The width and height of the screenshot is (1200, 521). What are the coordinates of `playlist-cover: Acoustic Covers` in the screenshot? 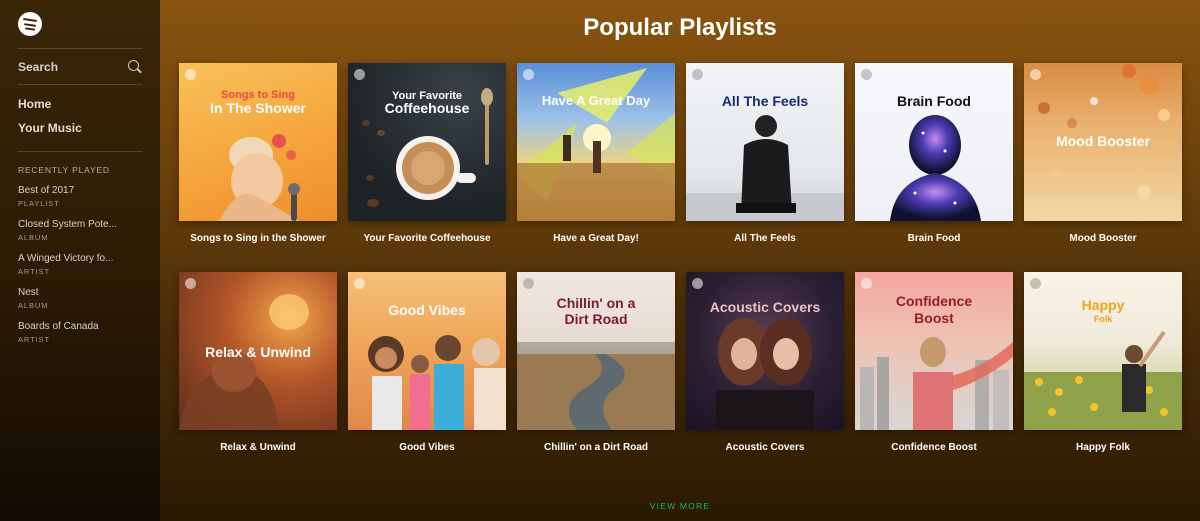 It's located at (765, 351).